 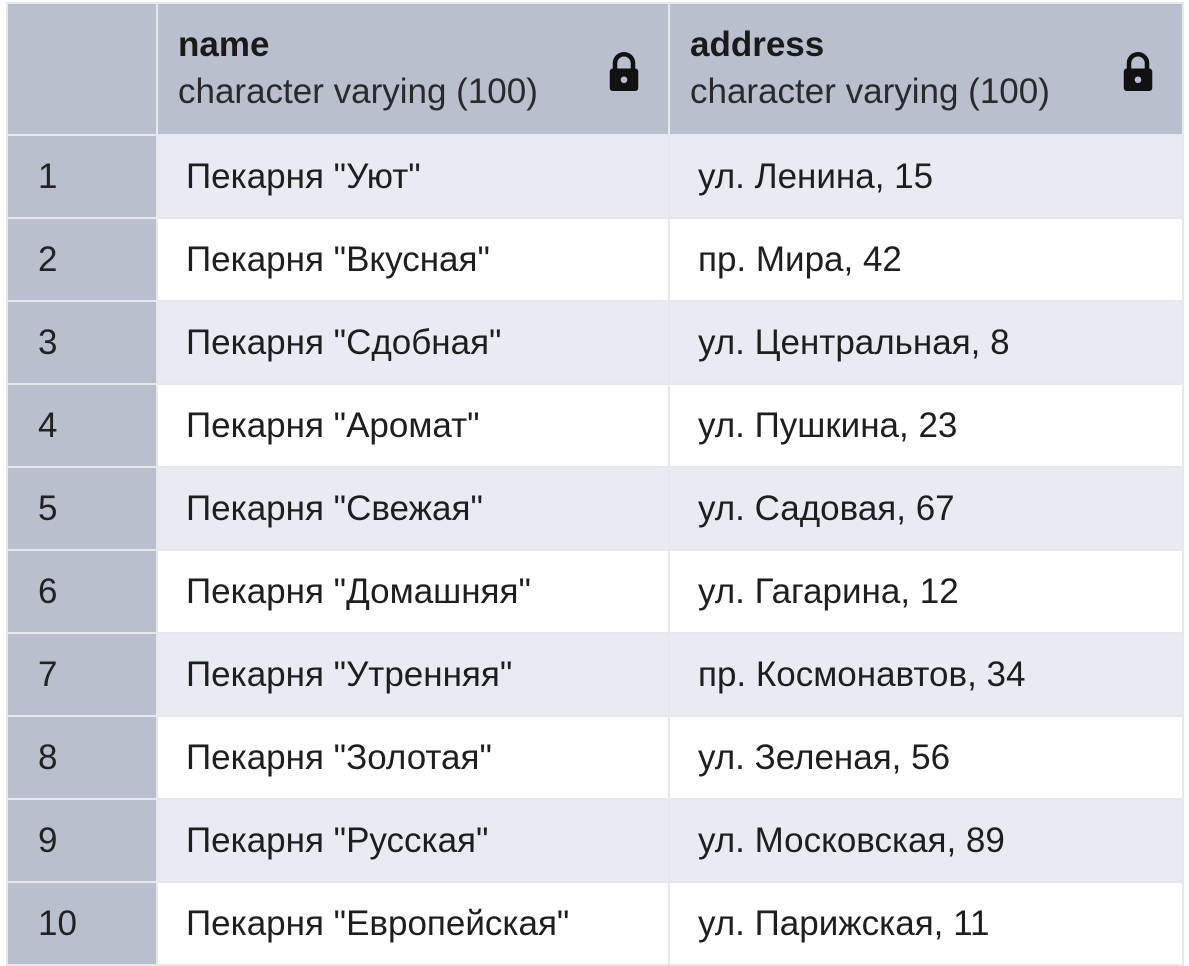 What do you see at coordinates (413, 342) in the screenshot?
I see `cell-name: Пекарня "Сдобная"` at bounding box center [413, 342].